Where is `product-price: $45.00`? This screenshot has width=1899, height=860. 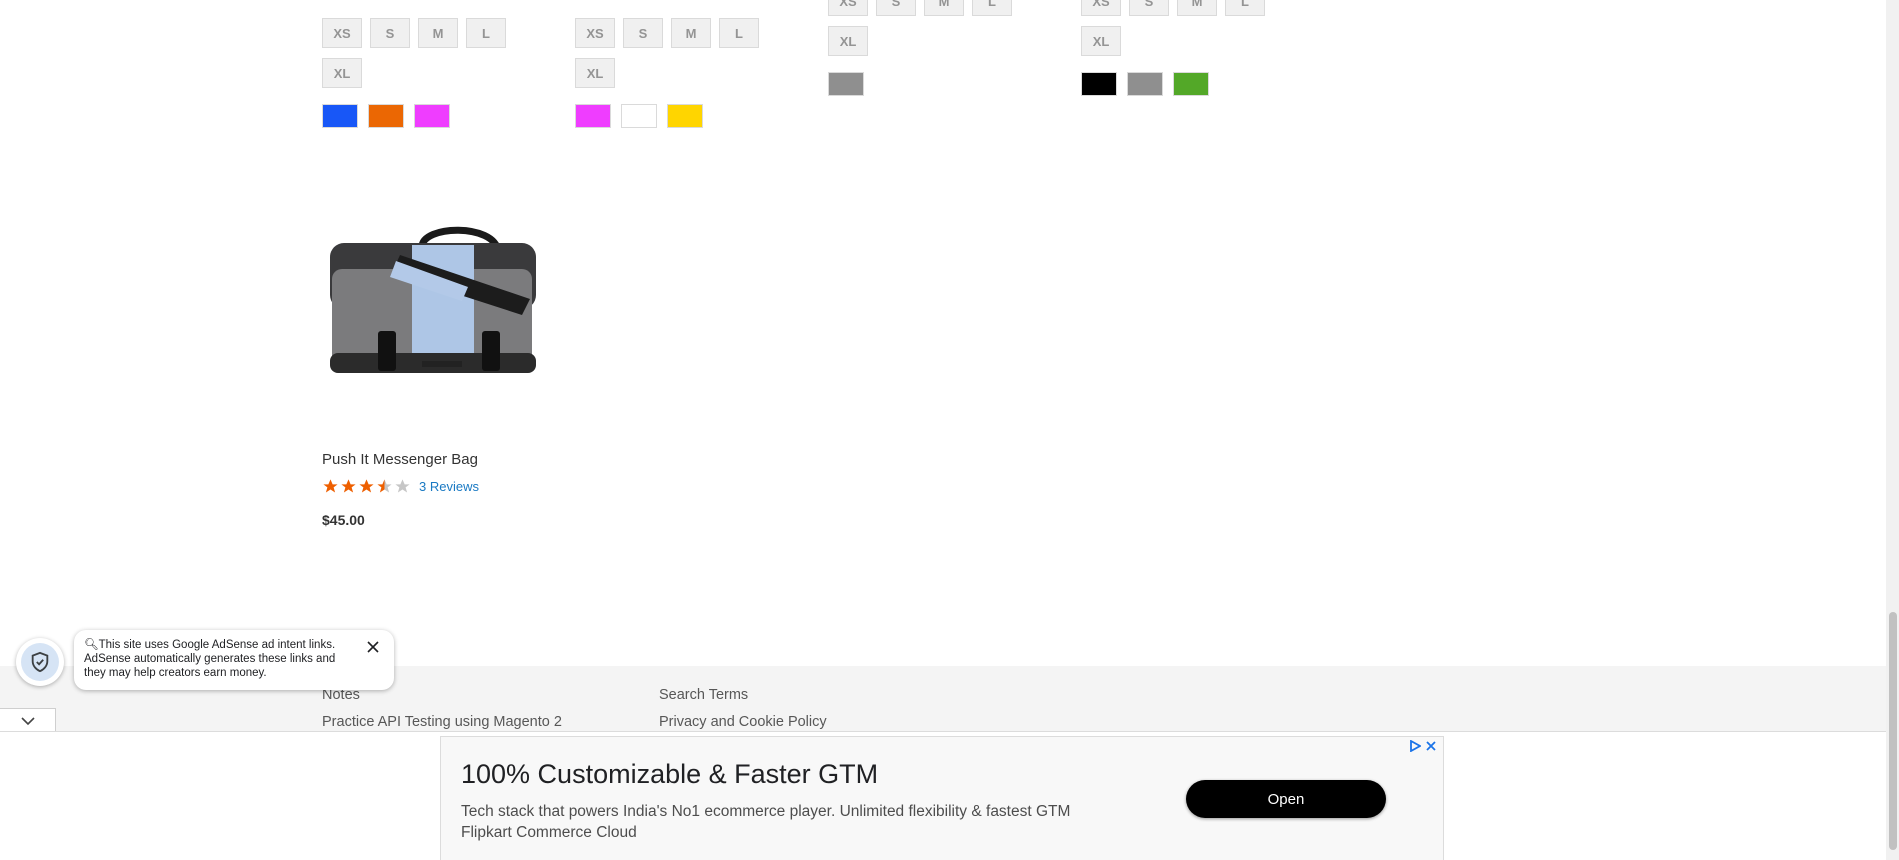 product-price: $45.00 is located at coordinates (343, 520).